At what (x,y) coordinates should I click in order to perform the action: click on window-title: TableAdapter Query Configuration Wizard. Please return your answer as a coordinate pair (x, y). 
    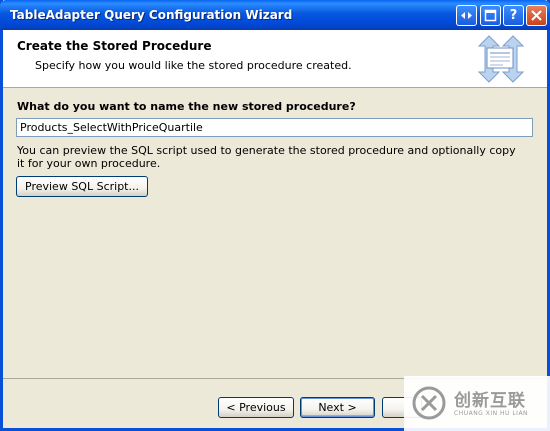
    Looking at the image, I should click on (151, 15).